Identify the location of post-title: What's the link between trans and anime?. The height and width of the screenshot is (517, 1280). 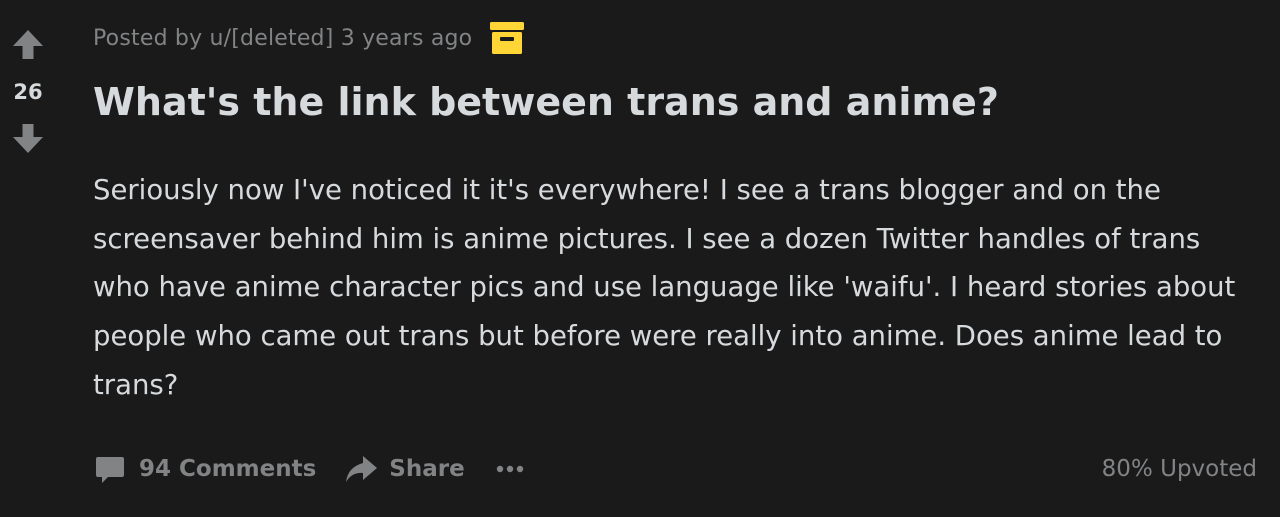
(546, 102).